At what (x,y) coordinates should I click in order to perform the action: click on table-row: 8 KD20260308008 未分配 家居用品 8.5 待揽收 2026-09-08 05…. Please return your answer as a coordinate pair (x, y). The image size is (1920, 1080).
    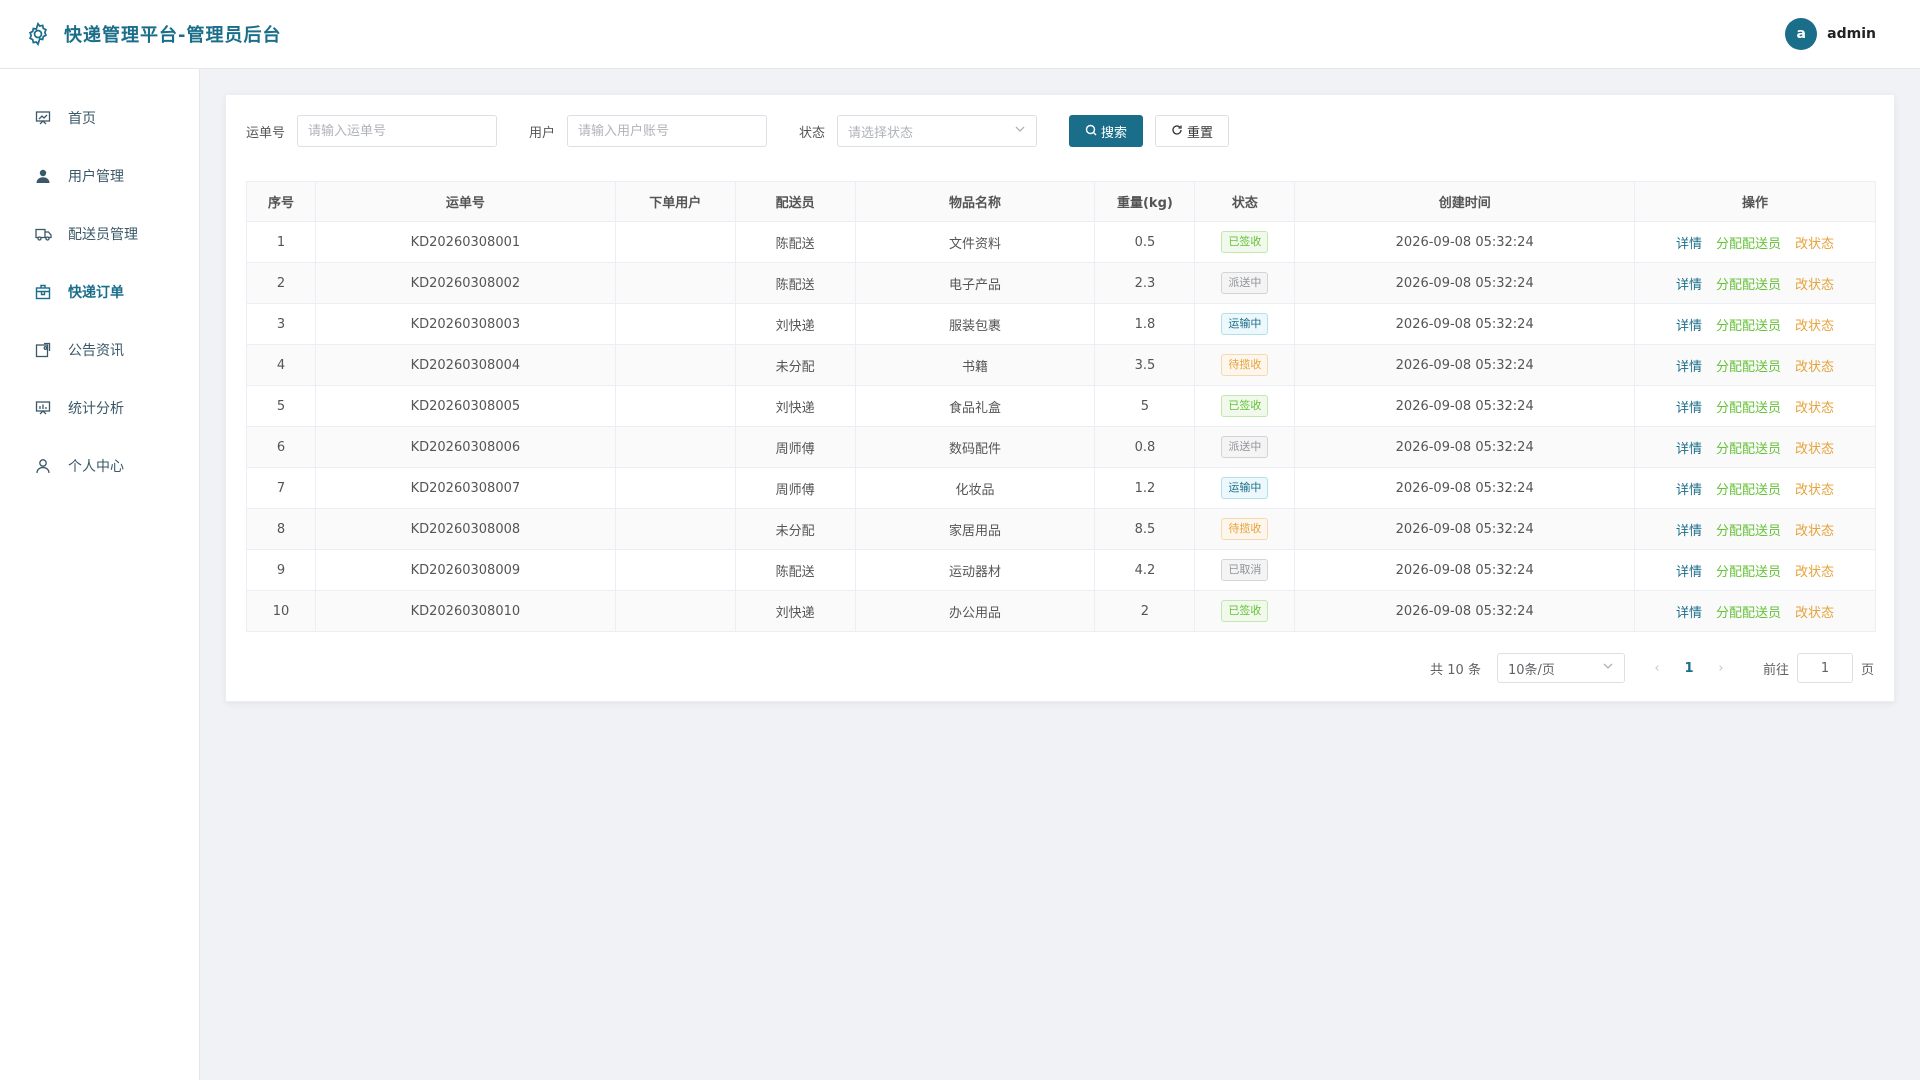
    Looking at the image, I should click on (1061, 529).